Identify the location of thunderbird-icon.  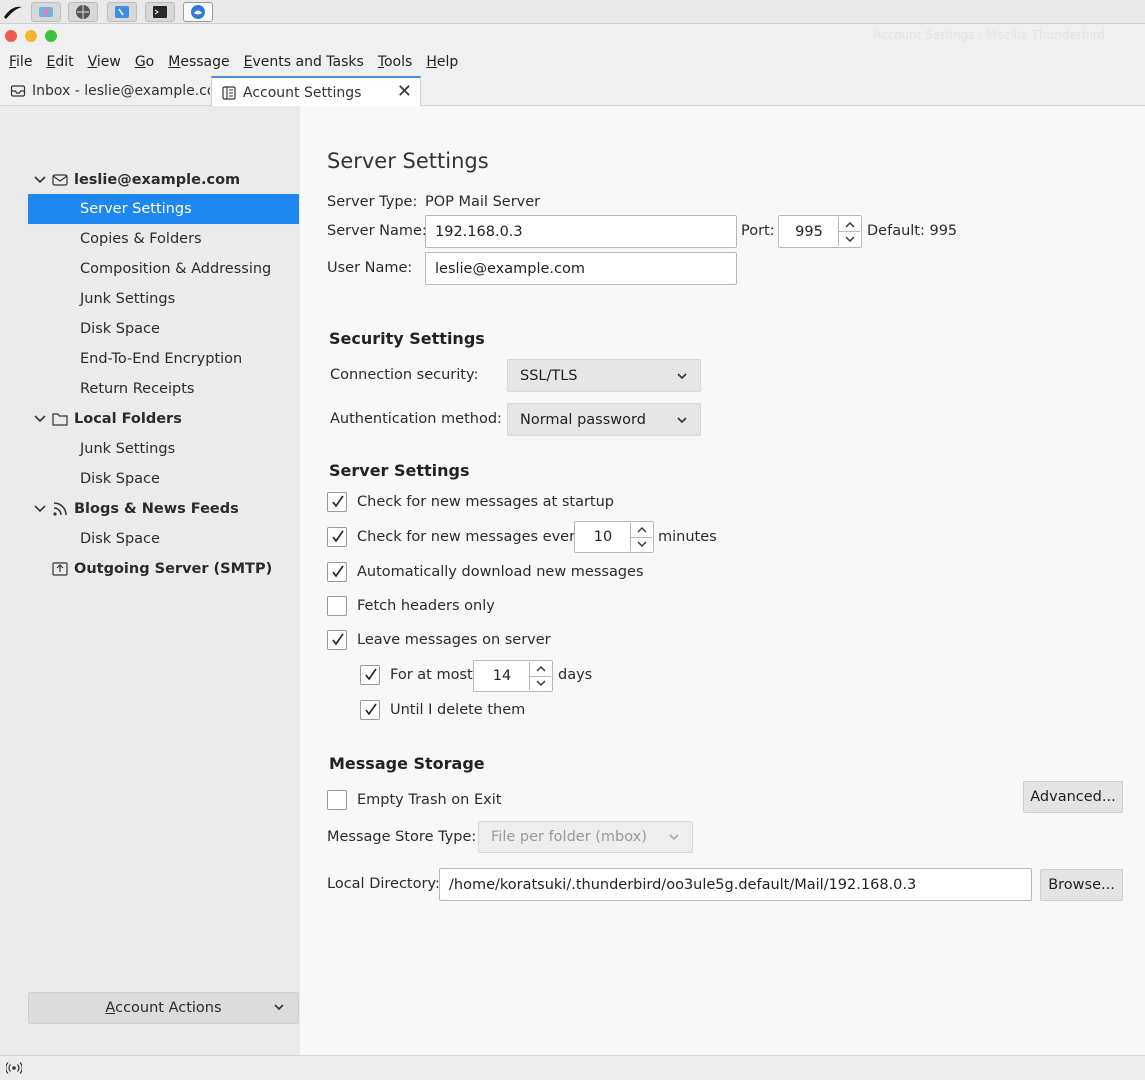
(198, 12).